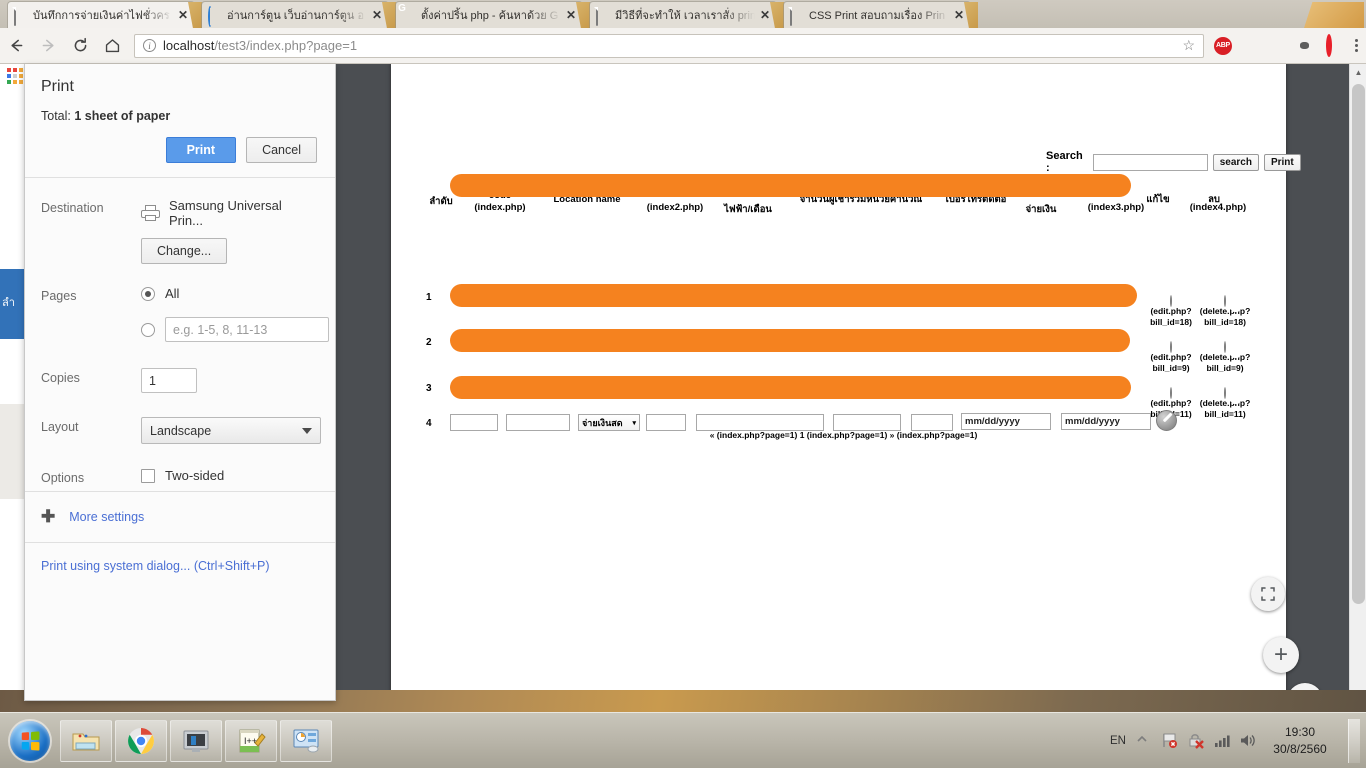 The width and height of the screenshot is (1366, 768). Describe the element at coordinates (1247, 740) in the screenshot. I see `volume-icon` at that location.